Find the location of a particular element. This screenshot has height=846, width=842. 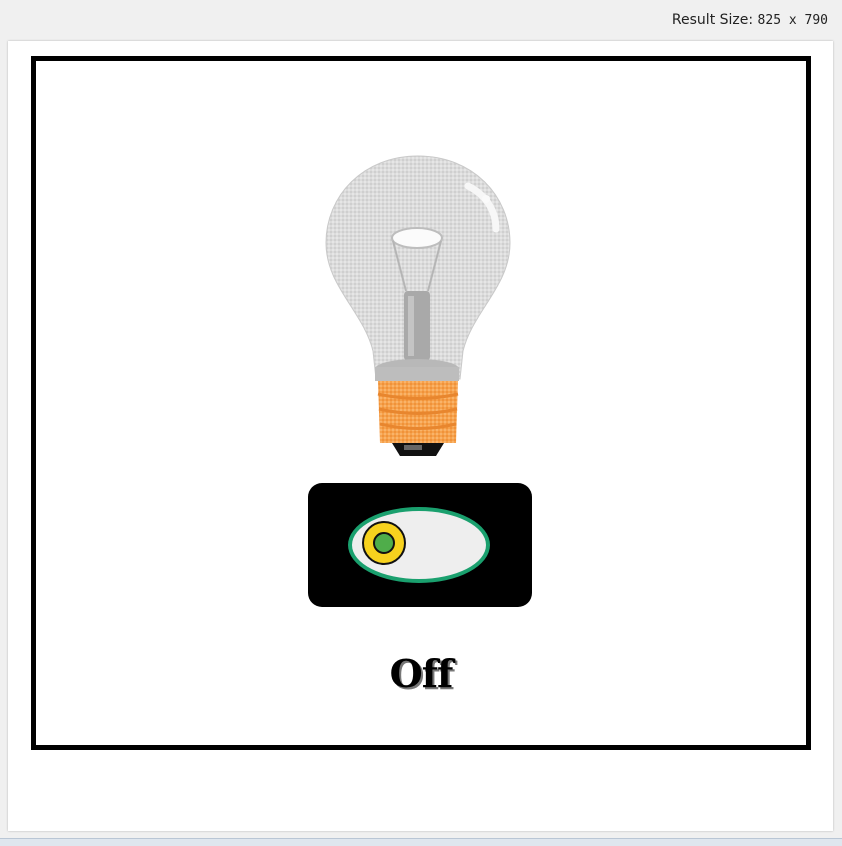

toggle-knob-center is located at coordinates (384, 543).